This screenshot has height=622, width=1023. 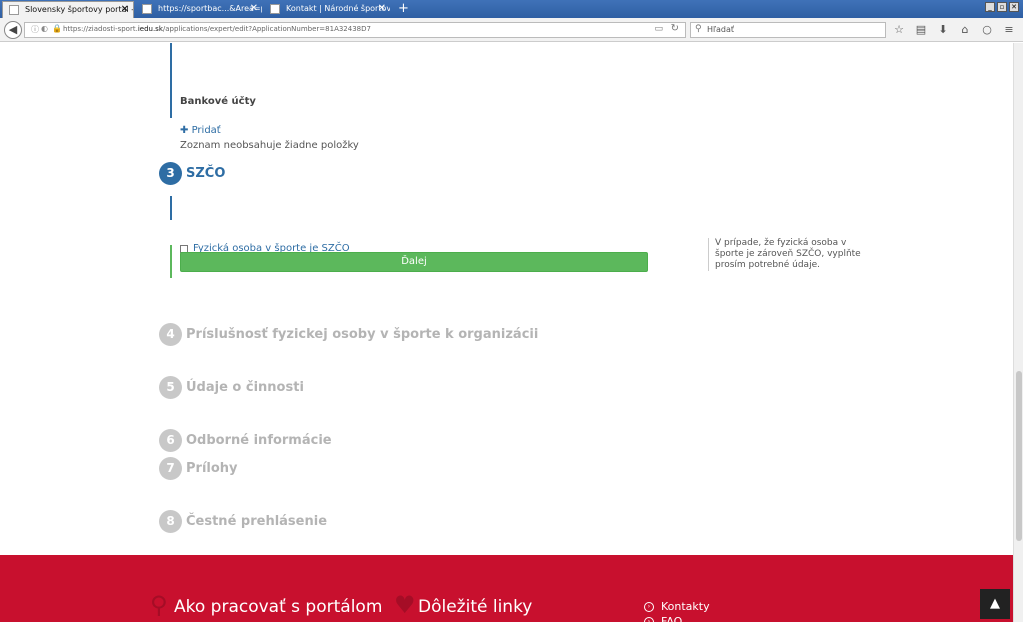 What do you see at coordinates (658, 29) in the screenshot?
I see `reader-view-icon: ▭` at bounding box center [658, 29].